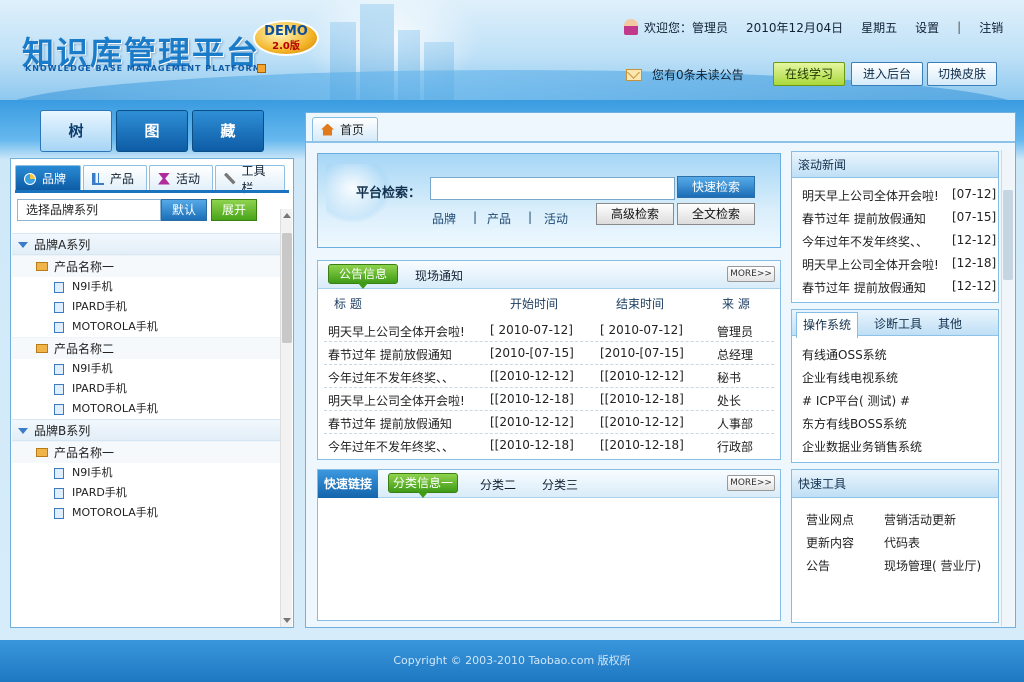 The width and height of the screenshot is (1024, 682). Describe the element at coordinates (962, 74) in the screenshot. I see `switch-skin-button: 切换皮肤` at that location.